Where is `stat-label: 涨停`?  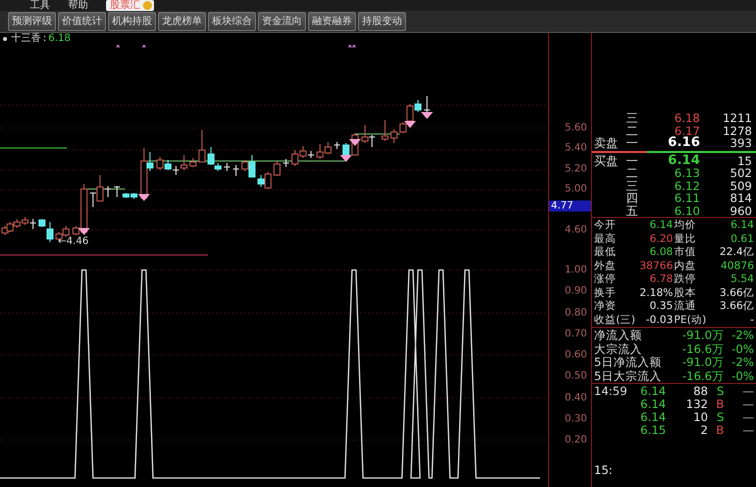 stat-label: 涨停 is located at coordinates (605, 279).